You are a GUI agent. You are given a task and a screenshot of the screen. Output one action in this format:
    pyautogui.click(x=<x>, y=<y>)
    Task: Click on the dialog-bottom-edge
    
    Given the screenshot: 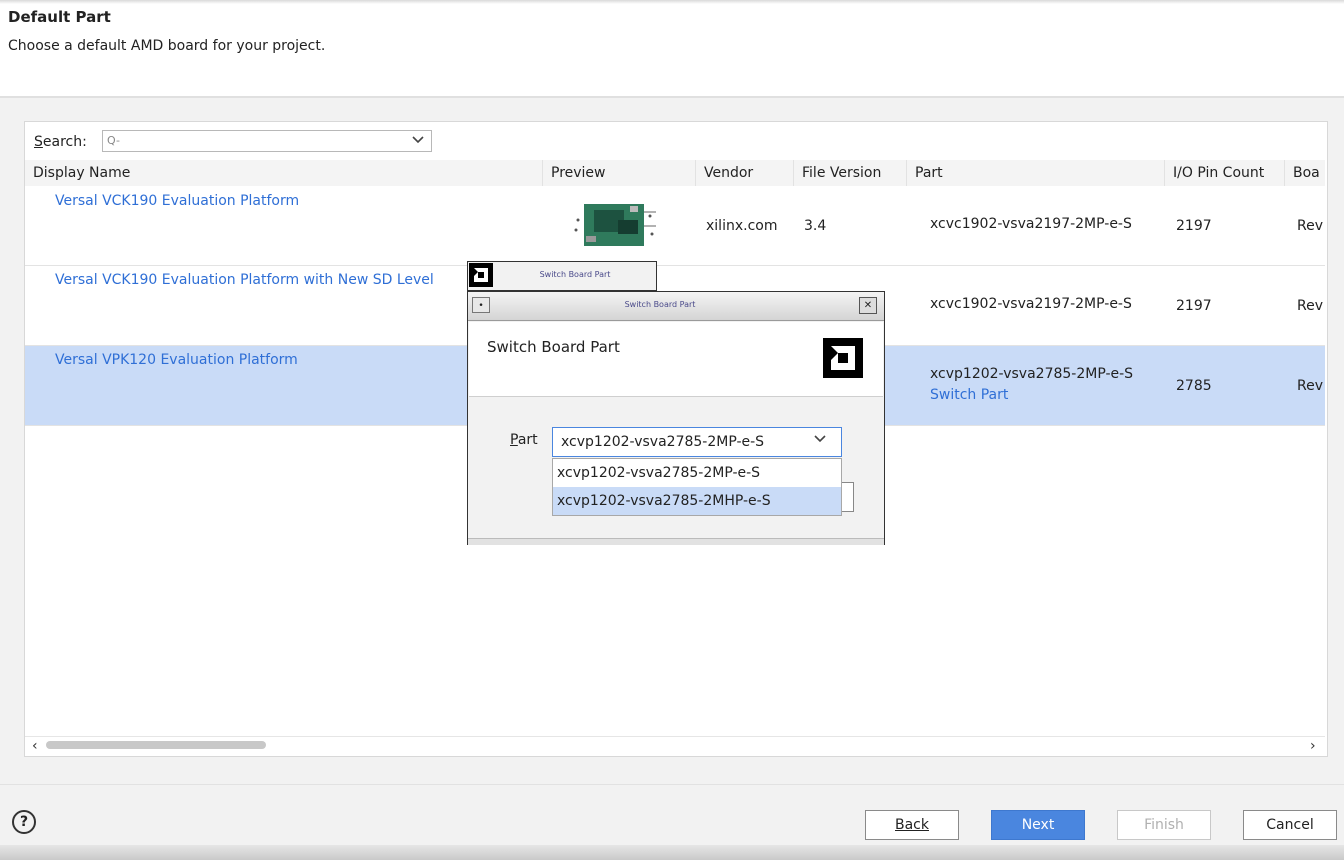 What is the action you would take?
    pyautogui.click(x=676, y=541)
    